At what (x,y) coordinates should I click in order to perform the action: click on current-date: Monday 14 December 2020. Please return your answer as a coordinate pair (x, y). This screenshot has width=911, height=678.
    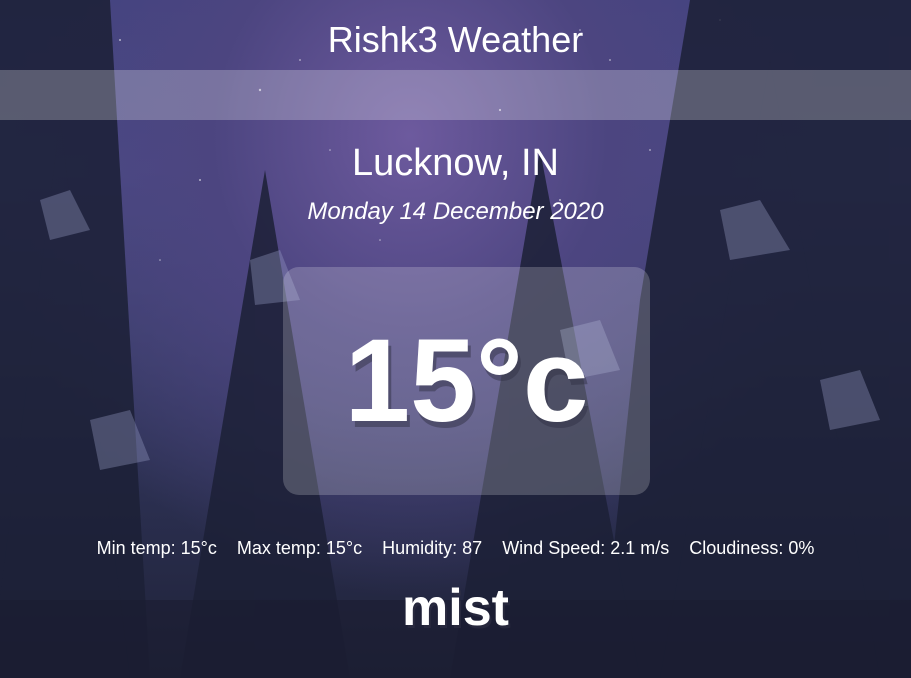
    Looking at the image, I should click on (455, 211).